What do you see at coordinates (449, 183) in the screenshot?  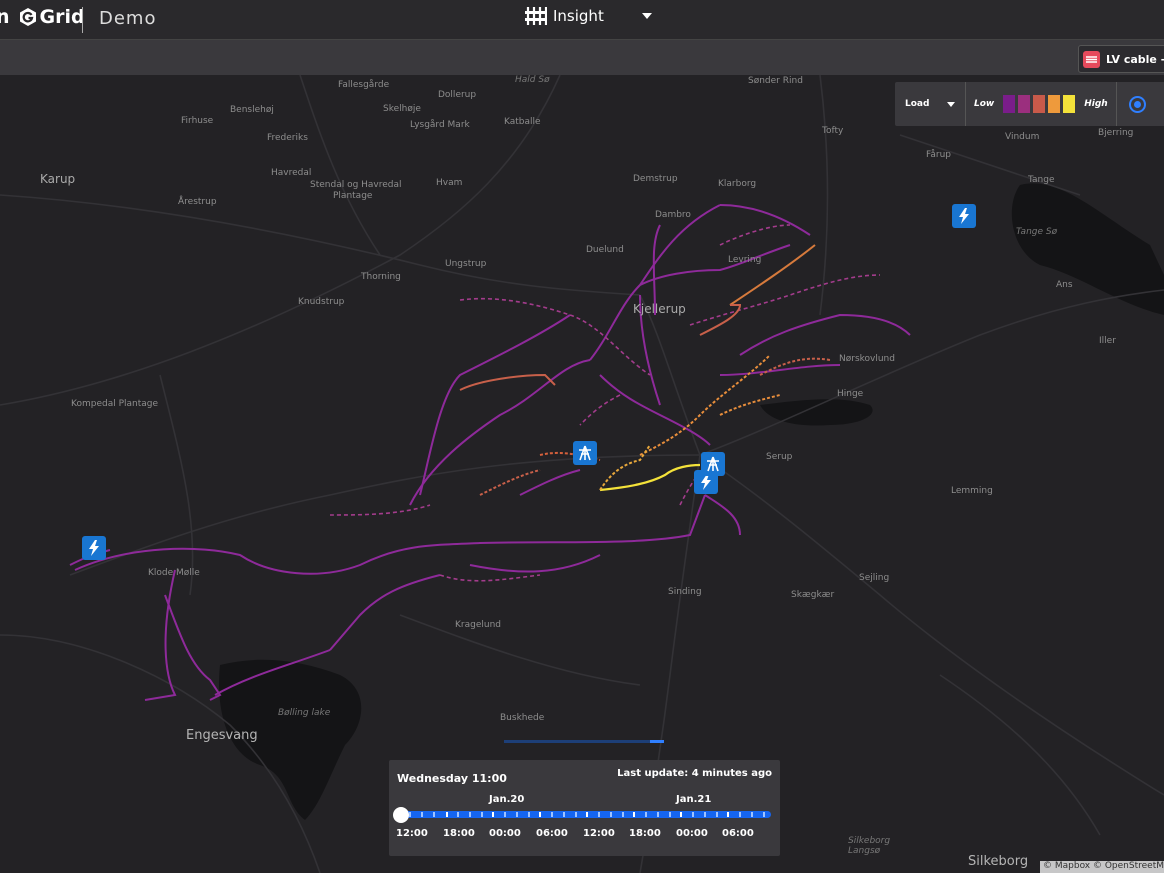 I see `place-label: Hvam` at bounding box center [449, 183].